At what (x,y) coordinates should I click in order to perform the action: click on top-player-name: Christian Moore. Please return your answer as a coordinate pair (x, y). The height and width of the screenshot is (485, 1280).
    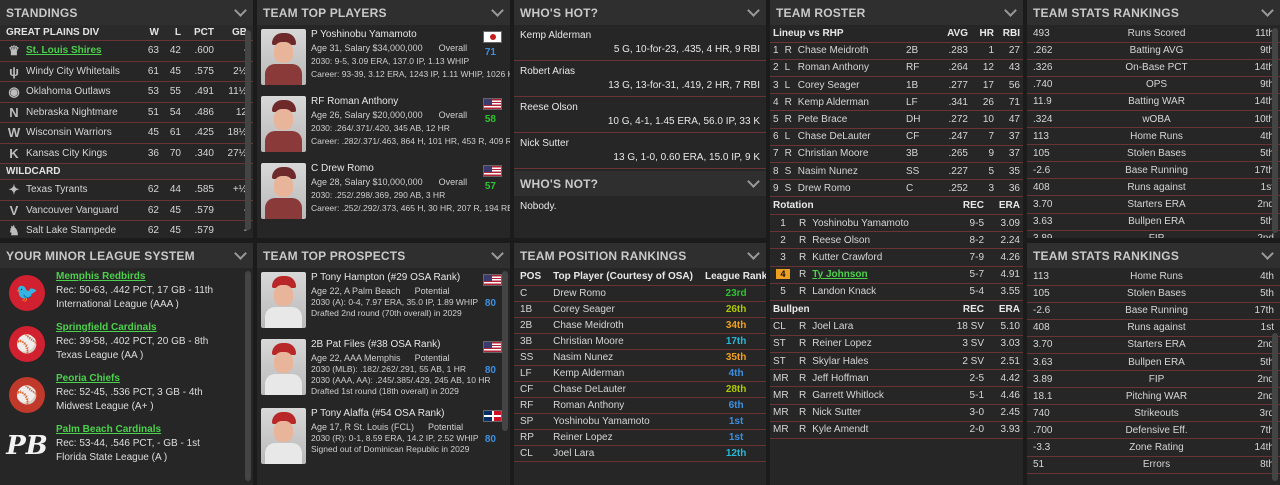
    Looking at the image, I should click on (623, 341).